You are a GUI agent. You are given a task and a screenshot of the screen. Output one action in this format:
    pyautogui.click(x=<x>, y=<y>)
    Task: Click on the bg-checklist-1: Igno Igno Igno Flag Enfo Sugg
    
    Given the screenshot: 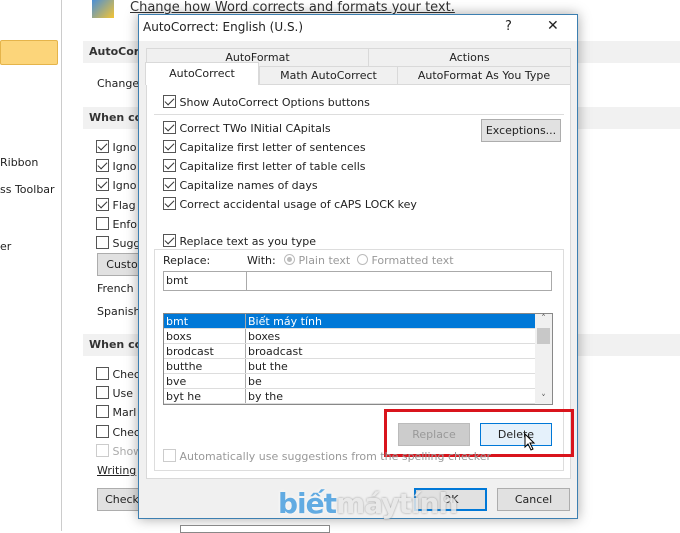 What is the action you would take?
    pyautogui.click(x=118, y=195)
    